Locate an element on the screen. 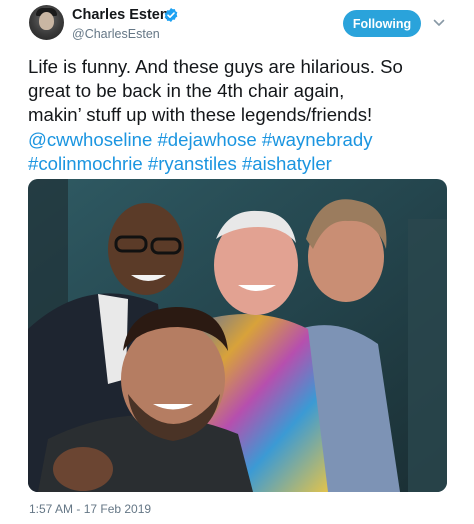 This screenshot has width=474, height=524. author-display-name: Charles Esten is located at coordinates (120, 15).